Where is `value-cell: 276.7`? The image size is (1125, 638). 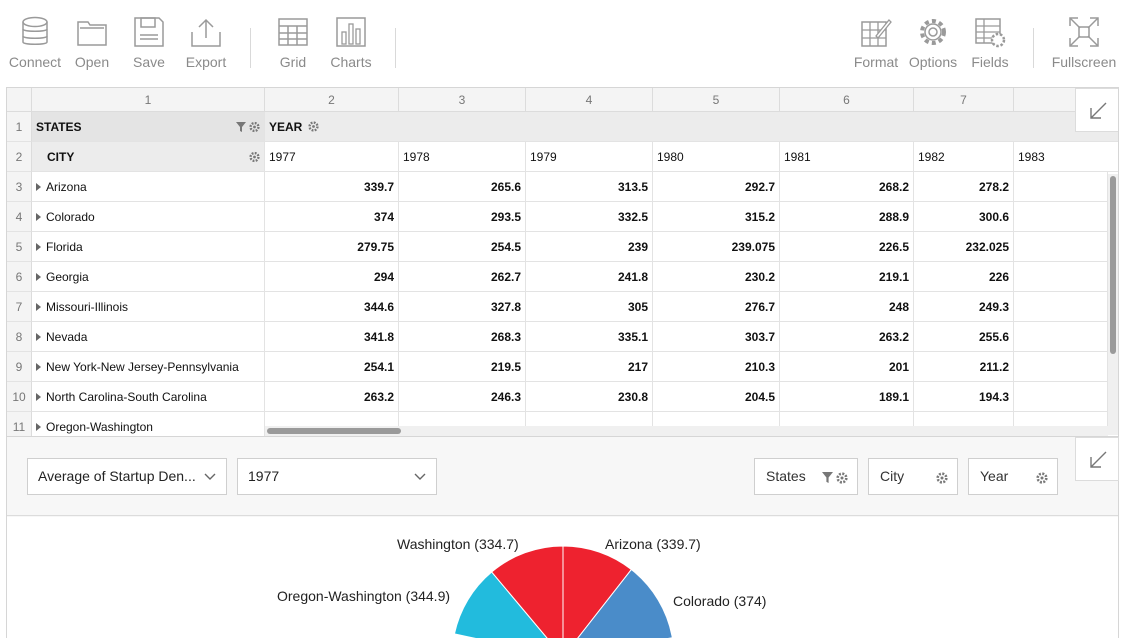
value-cell: 276.7 is located at coordinates (716, 307).